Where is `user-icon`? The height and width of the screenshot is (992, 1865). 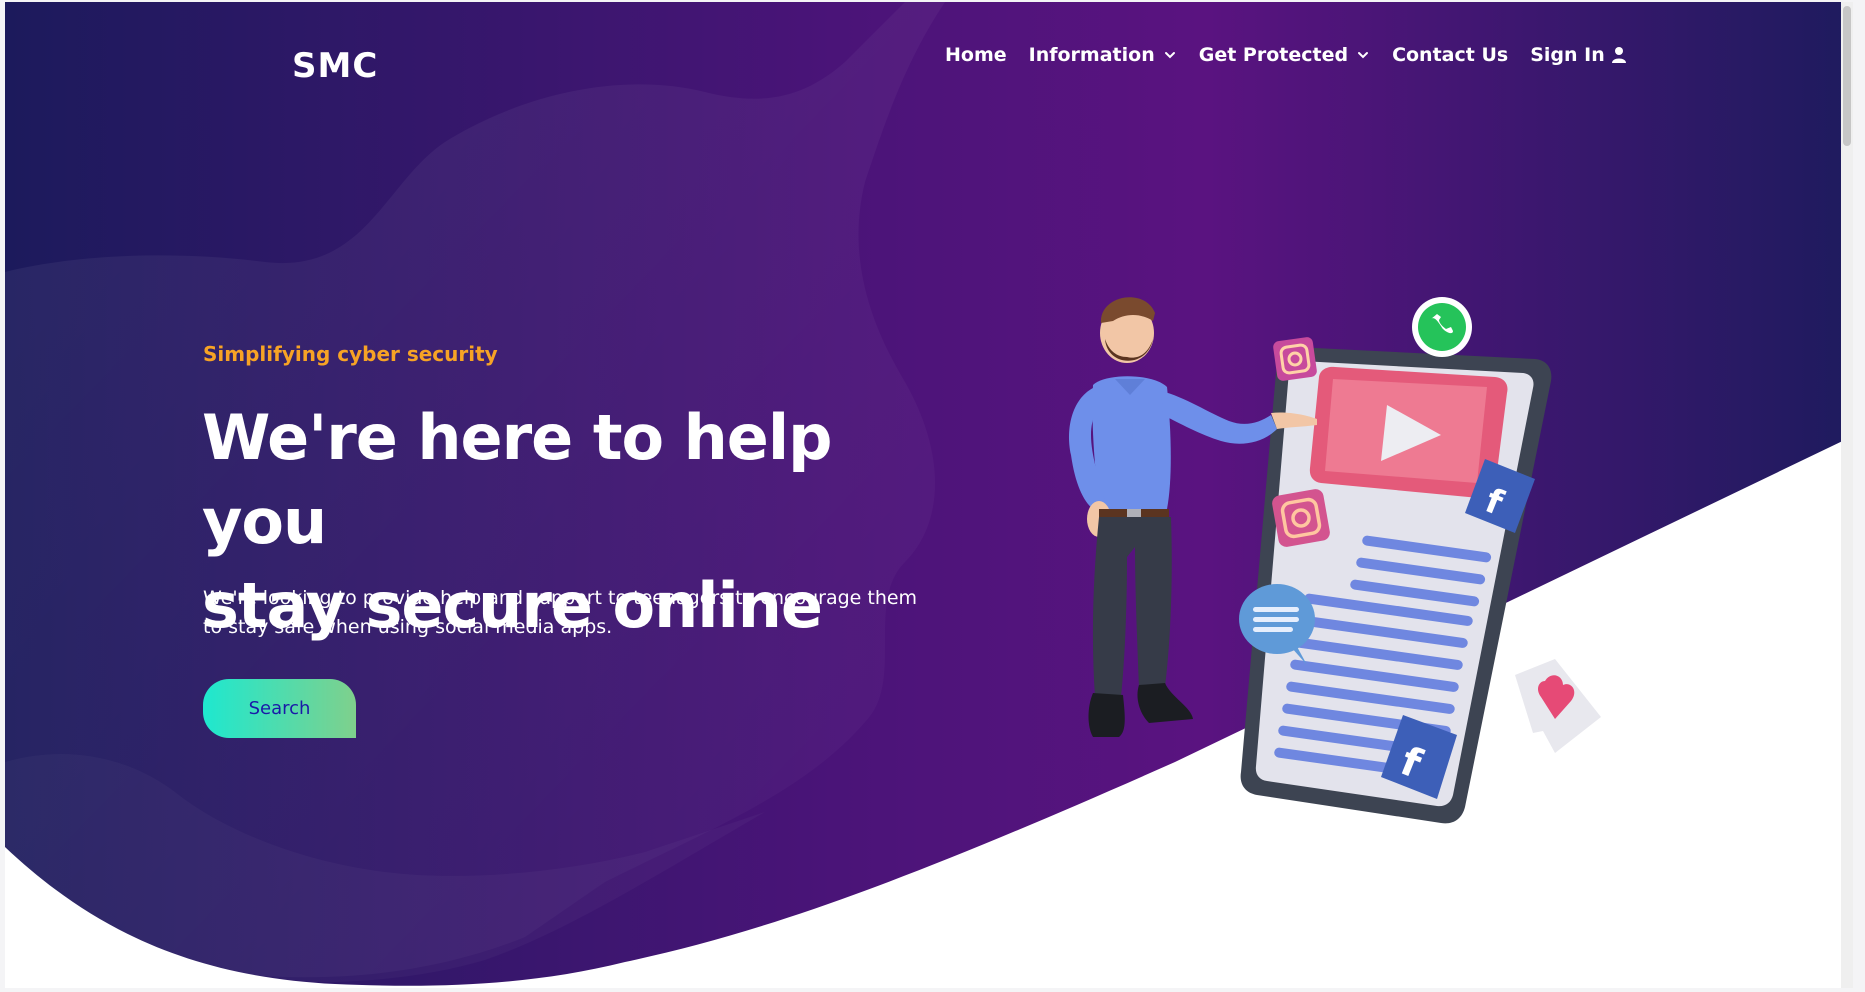
user-icon is located at coordinates (1618, 55).